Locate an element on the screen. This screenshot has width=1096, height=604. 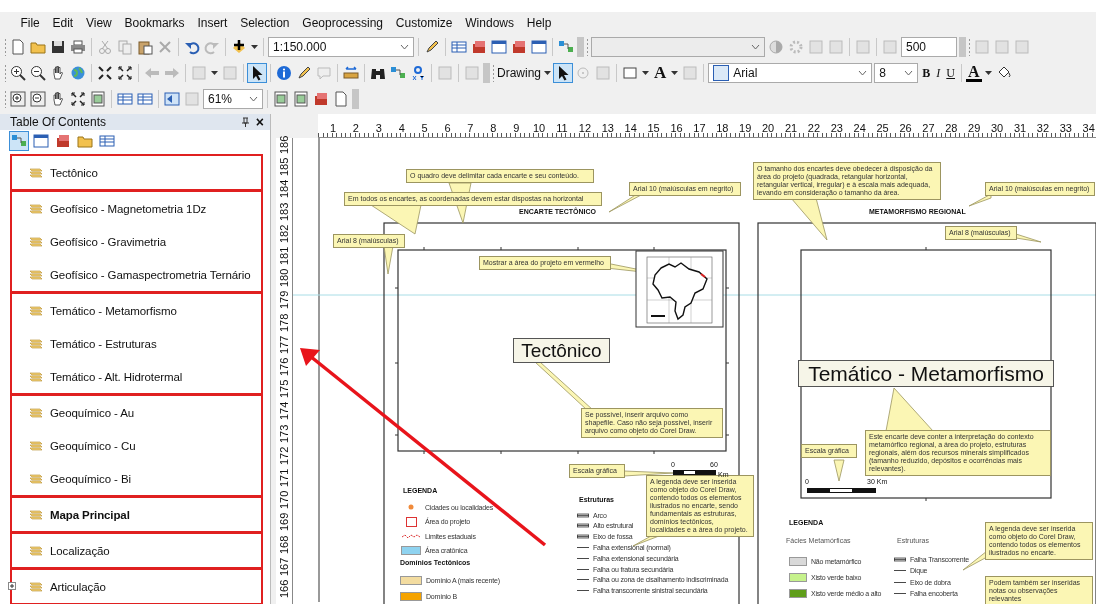
ruler-number: 183 is located at coordinates (284, 212).